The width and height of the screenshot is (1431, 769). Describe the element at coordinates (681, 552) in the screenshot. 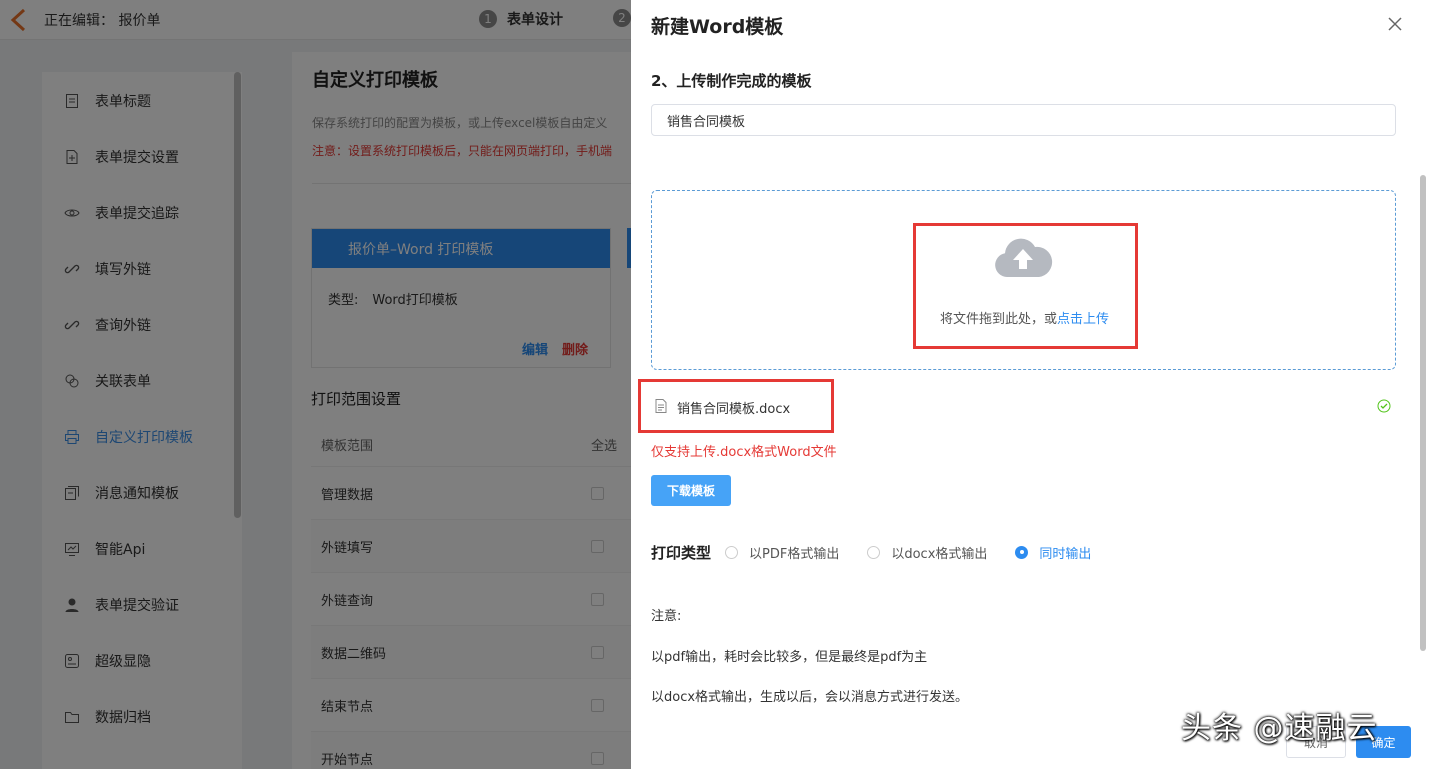

I see `print-type-label: 打印类型` at that location.